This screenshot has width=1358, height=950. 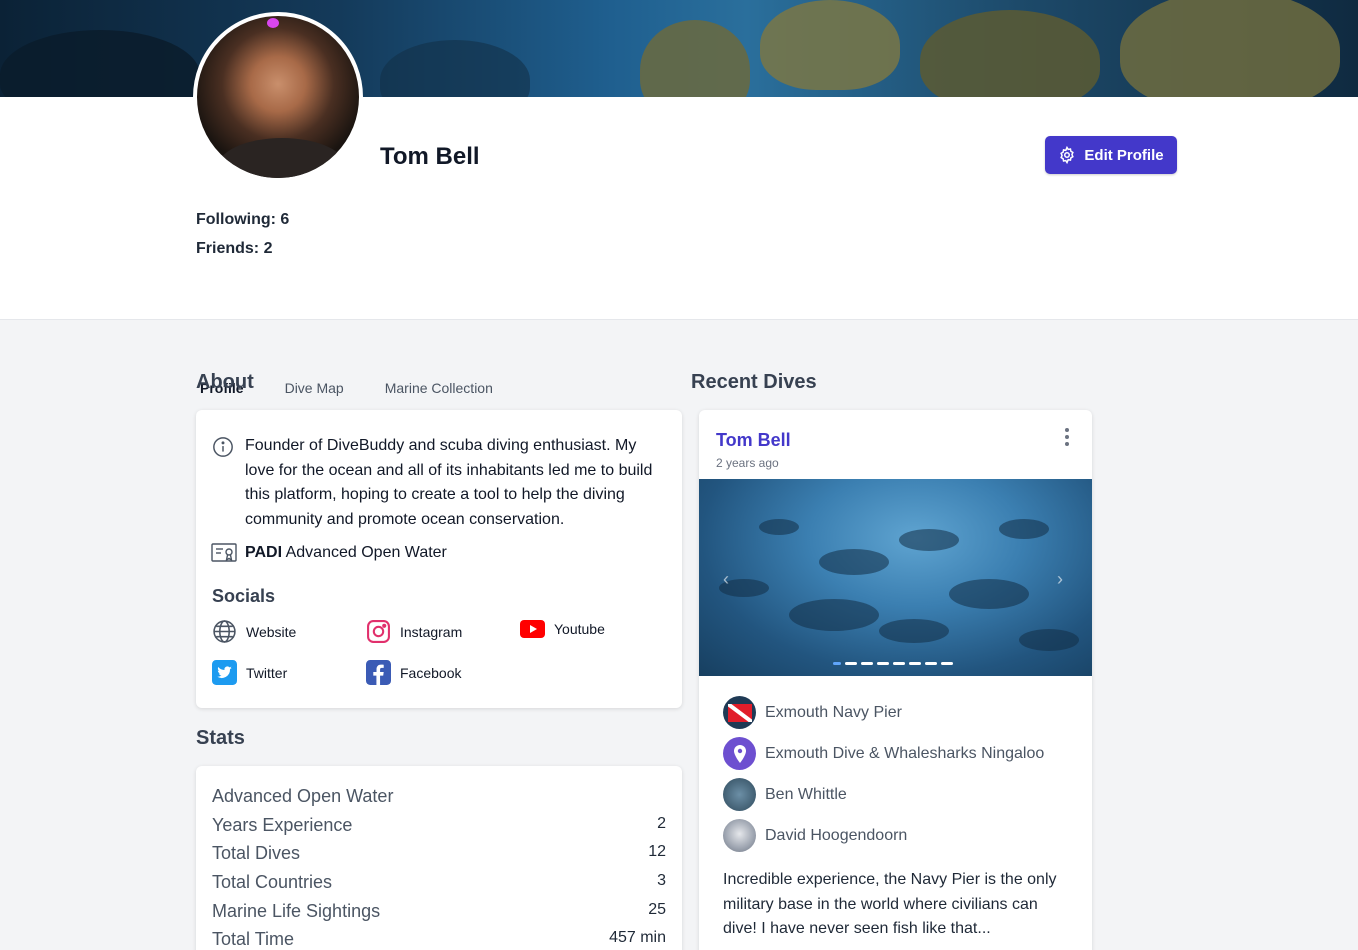 I want to click on edit-profile-button: Edit Profile, so click(x=1111, y=155).